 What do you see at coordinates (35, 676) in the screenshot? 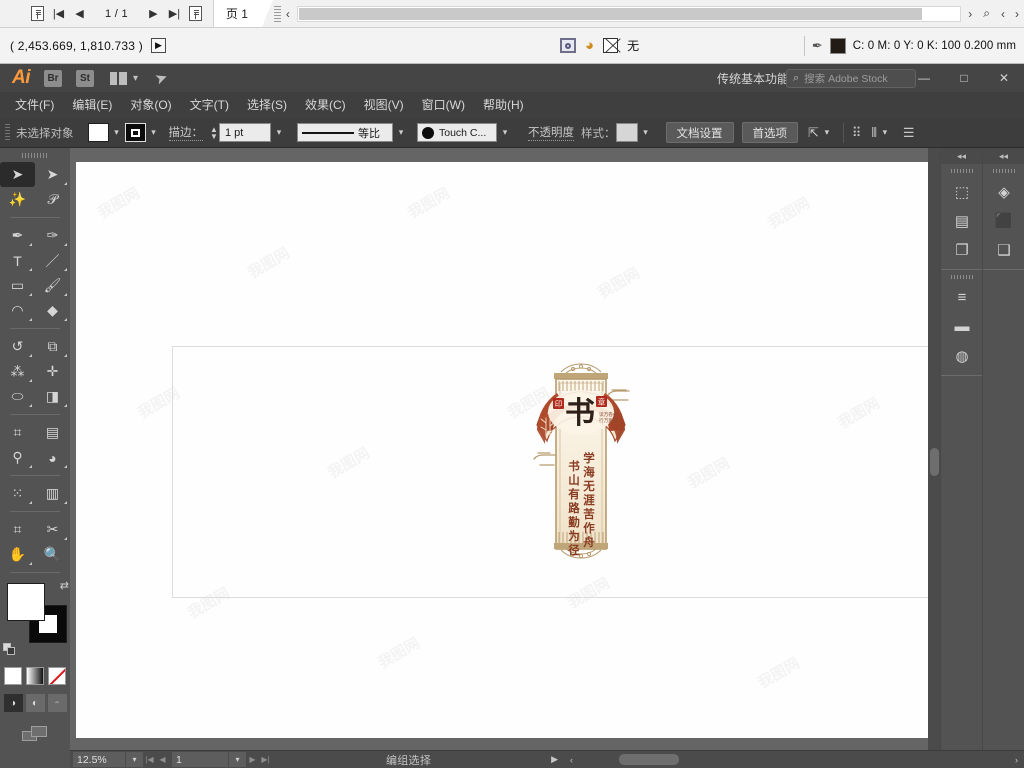
I see `gradient-fill-button` at bounding box center [35, 676].